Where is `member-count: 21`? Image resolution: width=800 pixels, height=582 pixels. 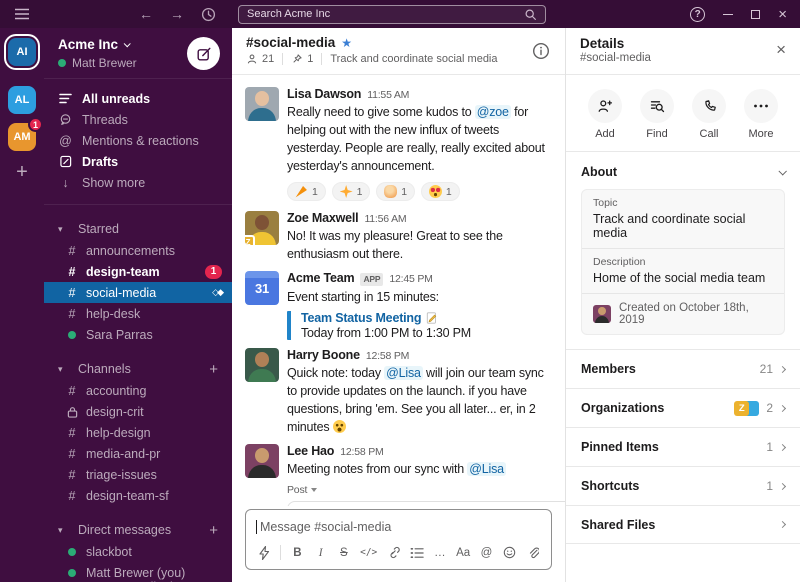 member-count: 21 is located at coordinates (260, 59).